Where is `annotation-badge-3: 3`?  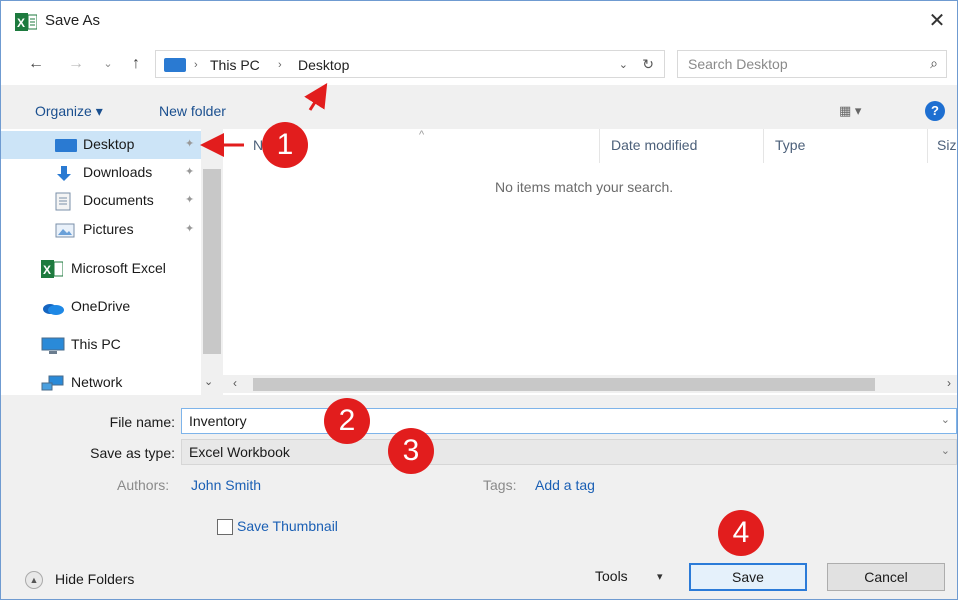 annotation-badge-3: 3 is located at coordinates (411, 451).